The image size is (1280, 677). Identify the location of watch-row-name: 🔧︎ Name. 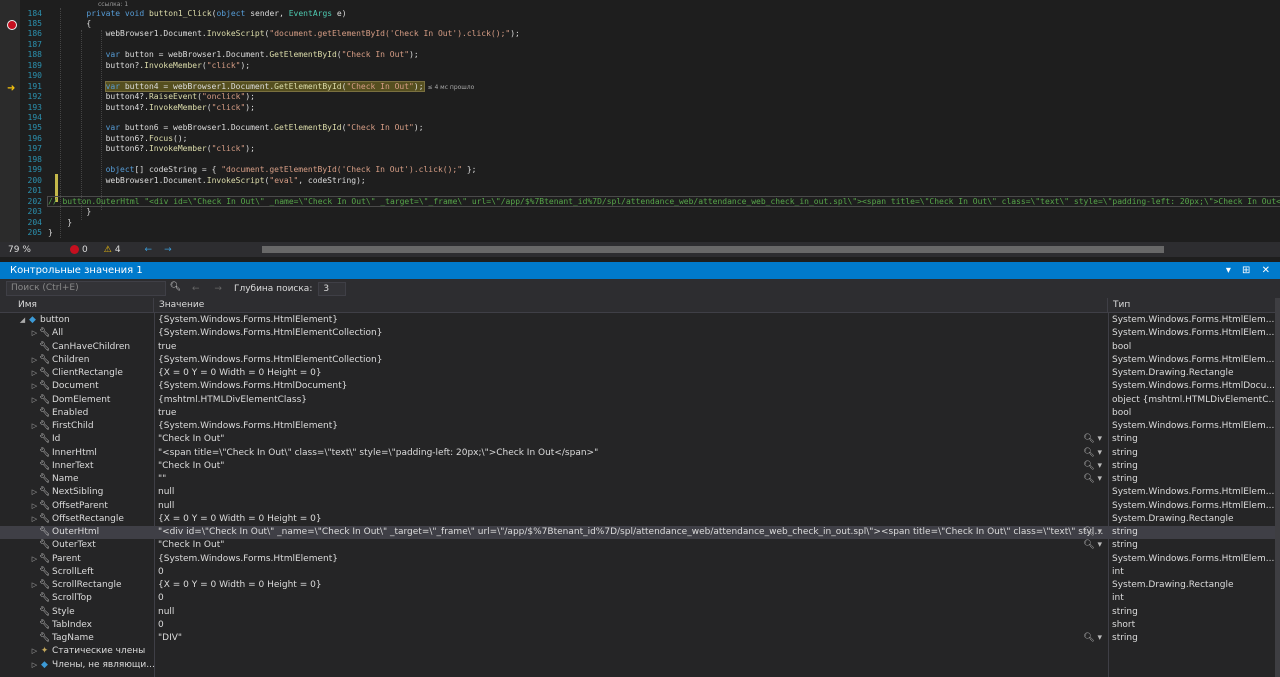
(77, 479).